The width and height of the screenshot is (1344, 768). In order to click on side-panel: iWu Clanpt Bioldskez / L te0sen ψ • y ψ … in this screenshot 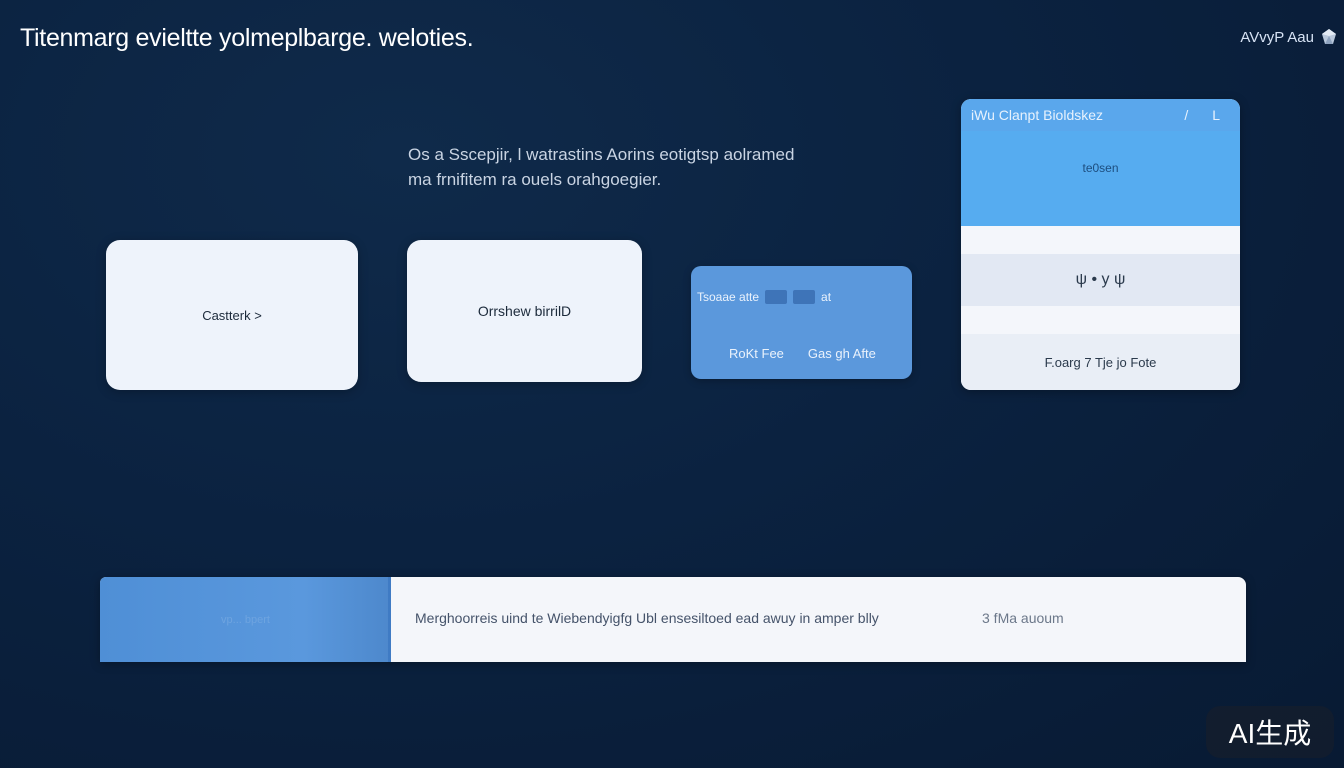, I will do `click(1100, 244)`.